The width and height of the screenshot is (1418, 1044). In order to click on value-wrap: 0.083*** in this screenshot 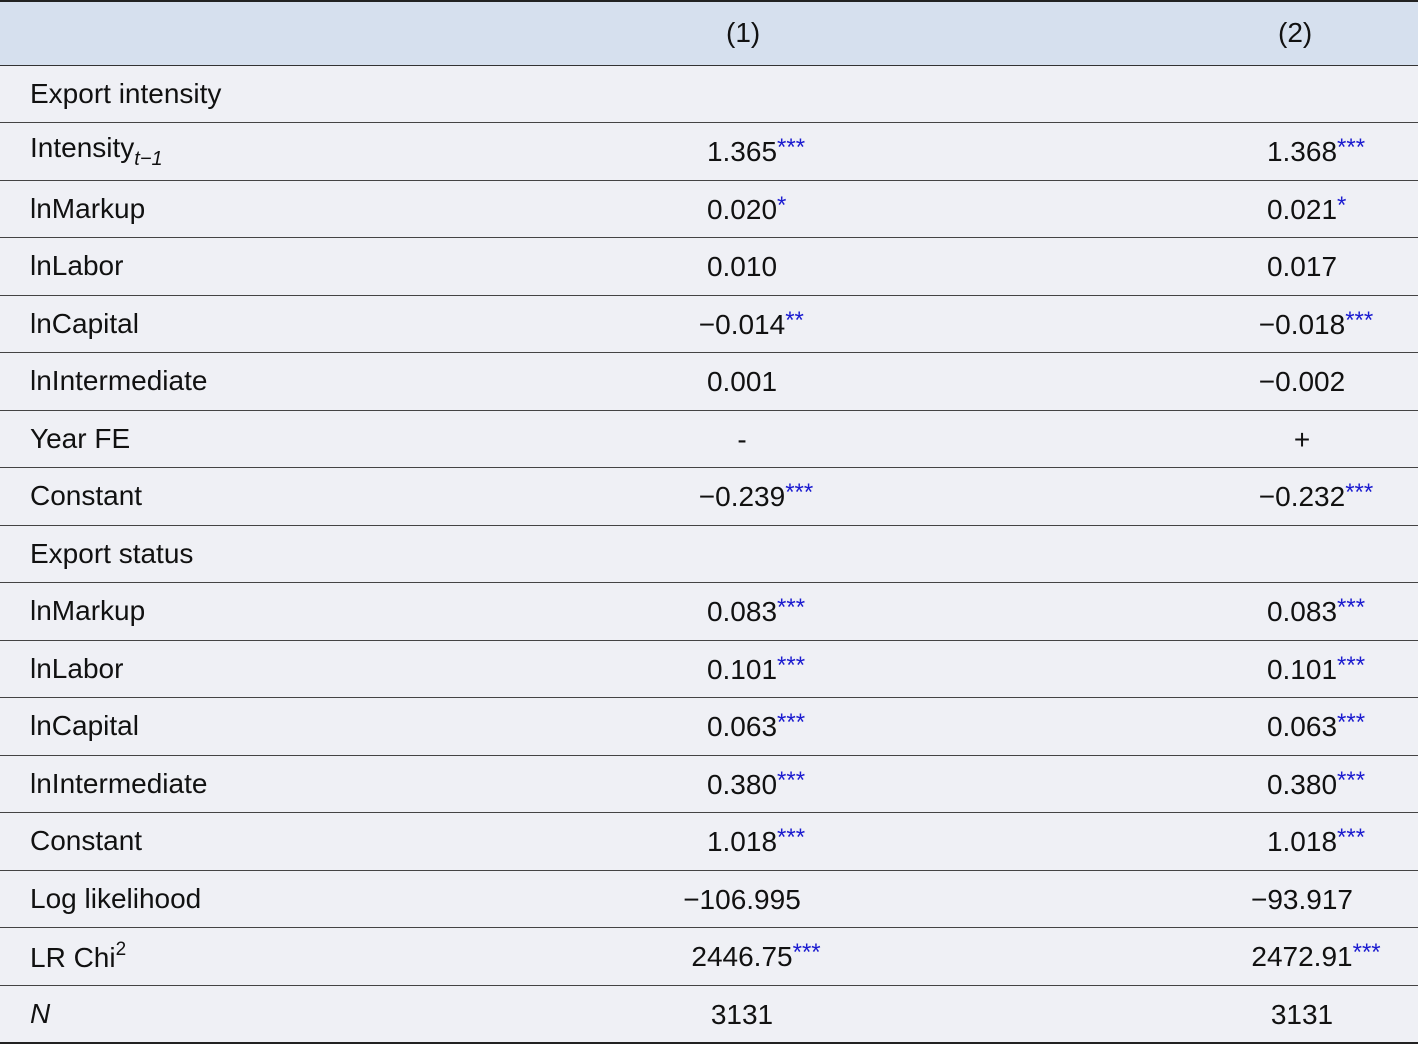, I will do `click(756, 611)`.